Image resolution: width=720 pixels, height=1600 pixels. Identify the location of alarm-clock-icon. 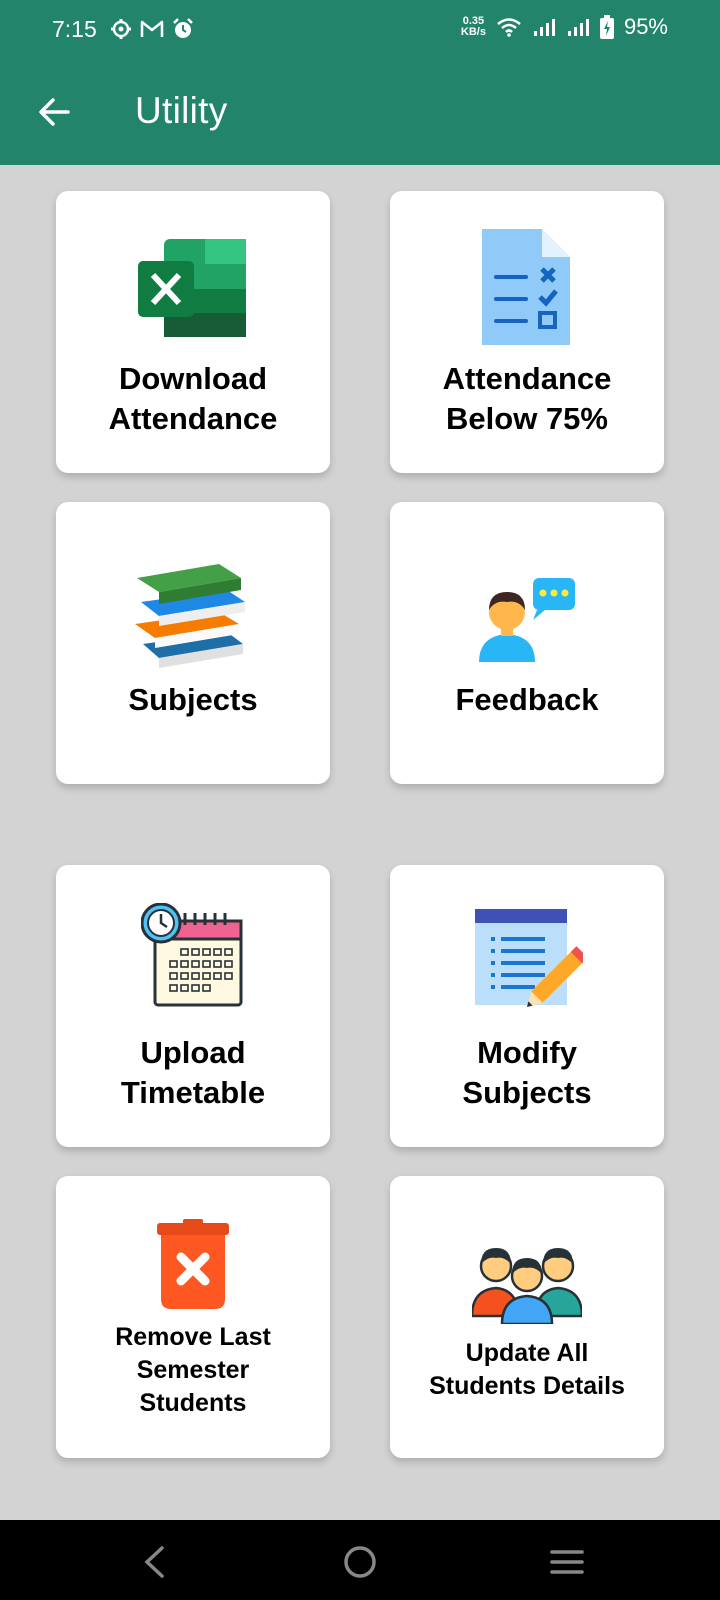
(183, 28).